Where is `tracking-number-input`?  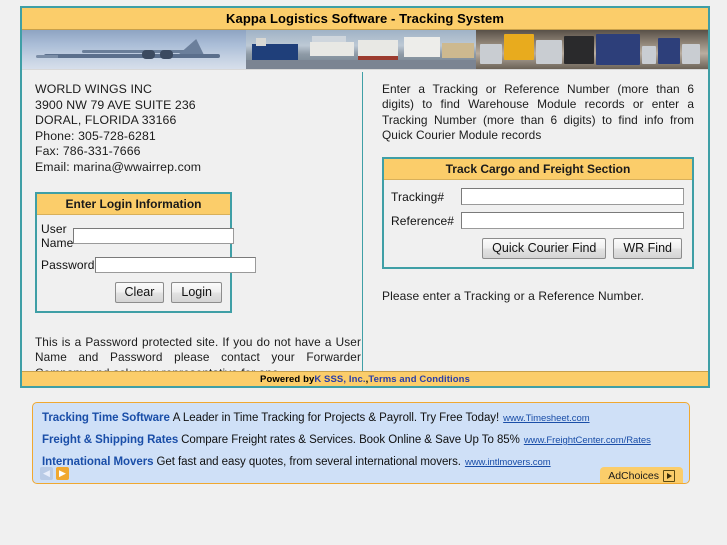
tracking-number-input is located at coordinates (572, 197).